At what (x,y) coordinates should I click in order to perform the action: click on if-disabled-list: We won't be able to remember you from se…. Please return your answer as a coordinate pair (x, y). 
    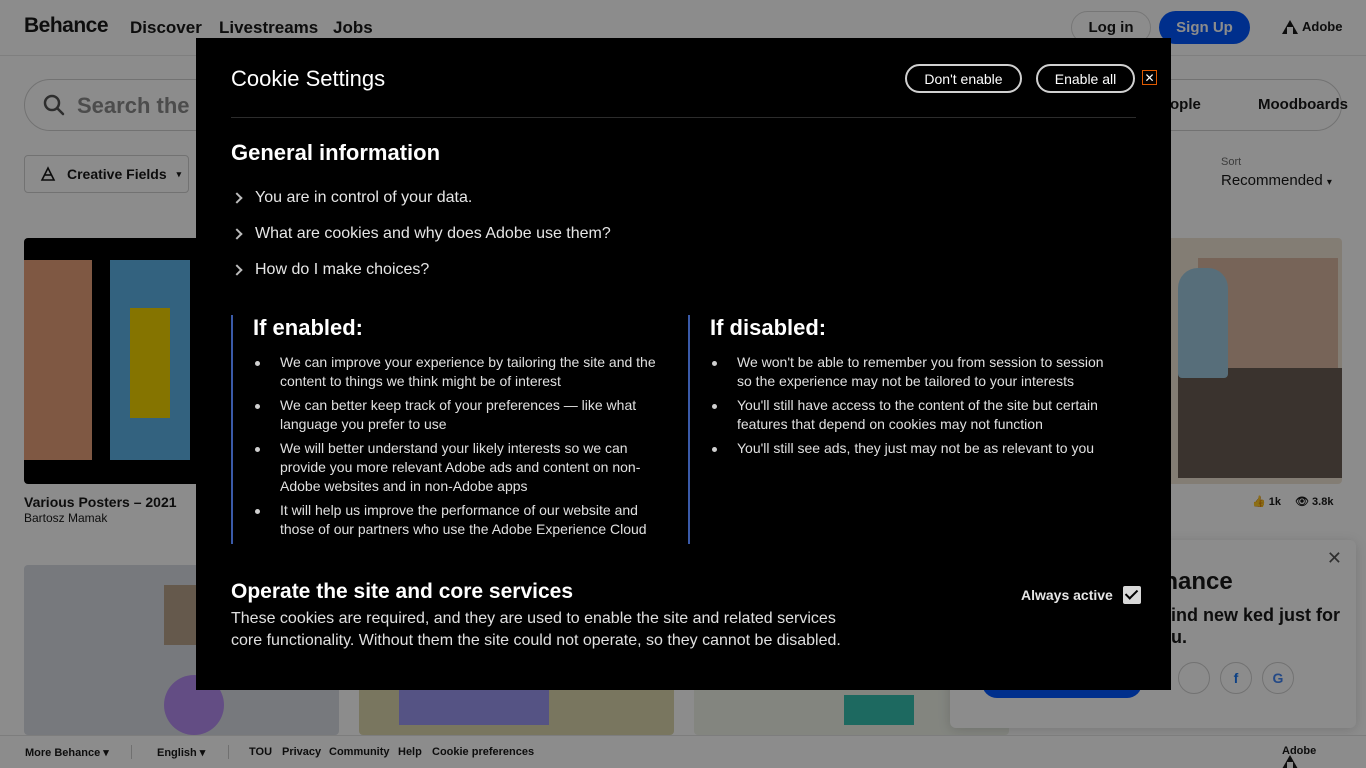
    Looking at the image, I should click on (915, 408).